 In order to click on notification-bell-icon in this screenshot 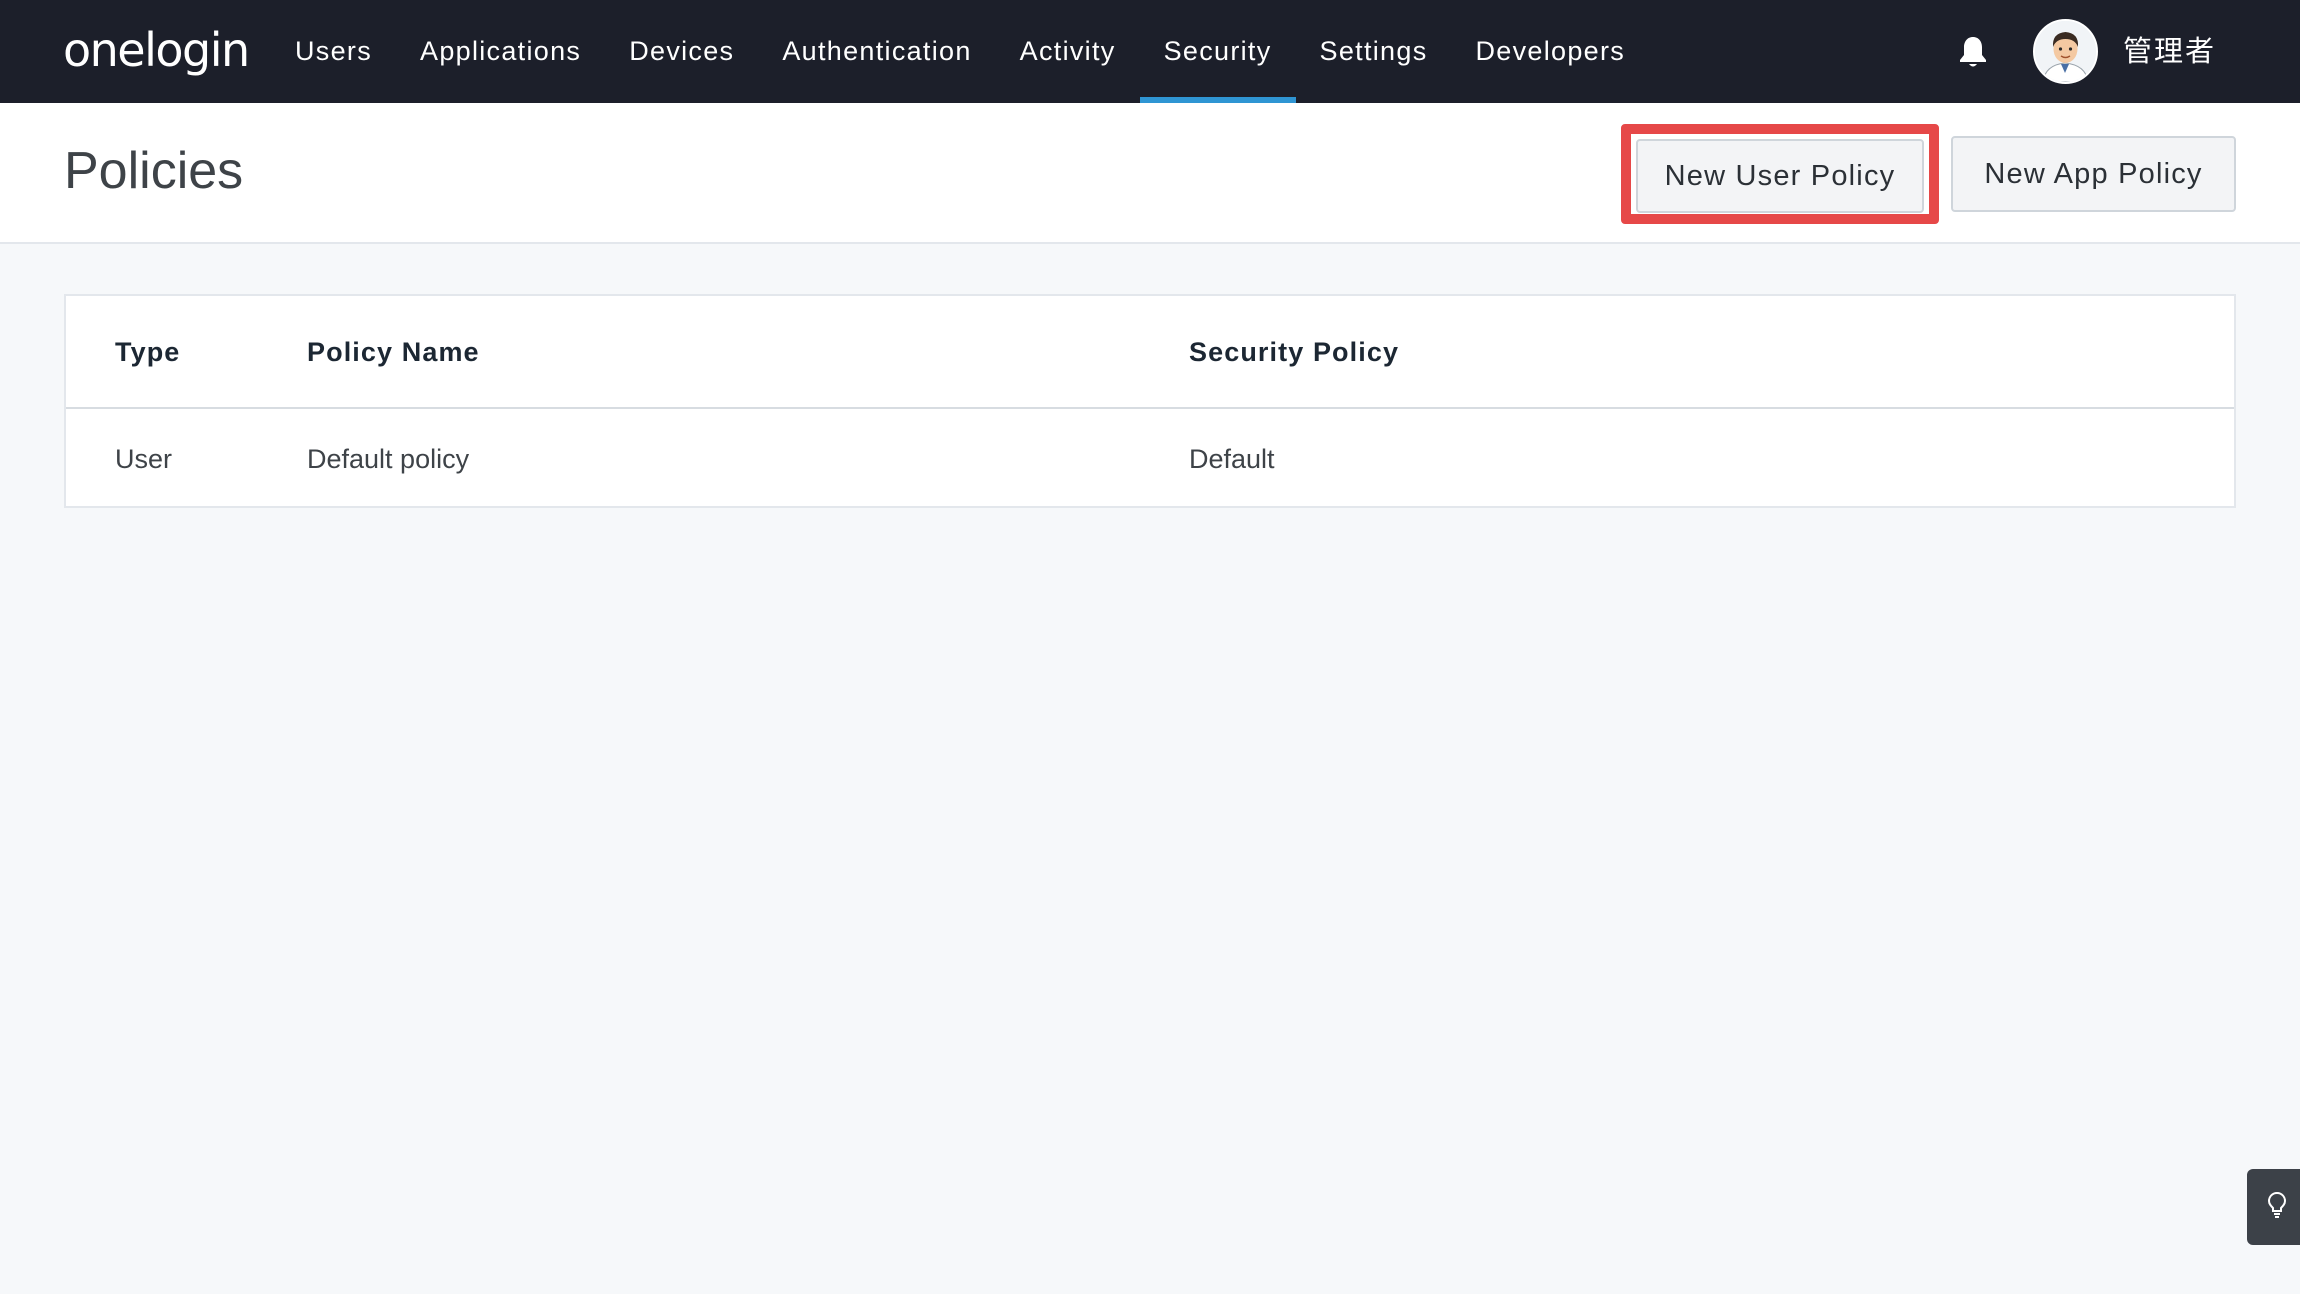, I will do `click(1973, 52)`.